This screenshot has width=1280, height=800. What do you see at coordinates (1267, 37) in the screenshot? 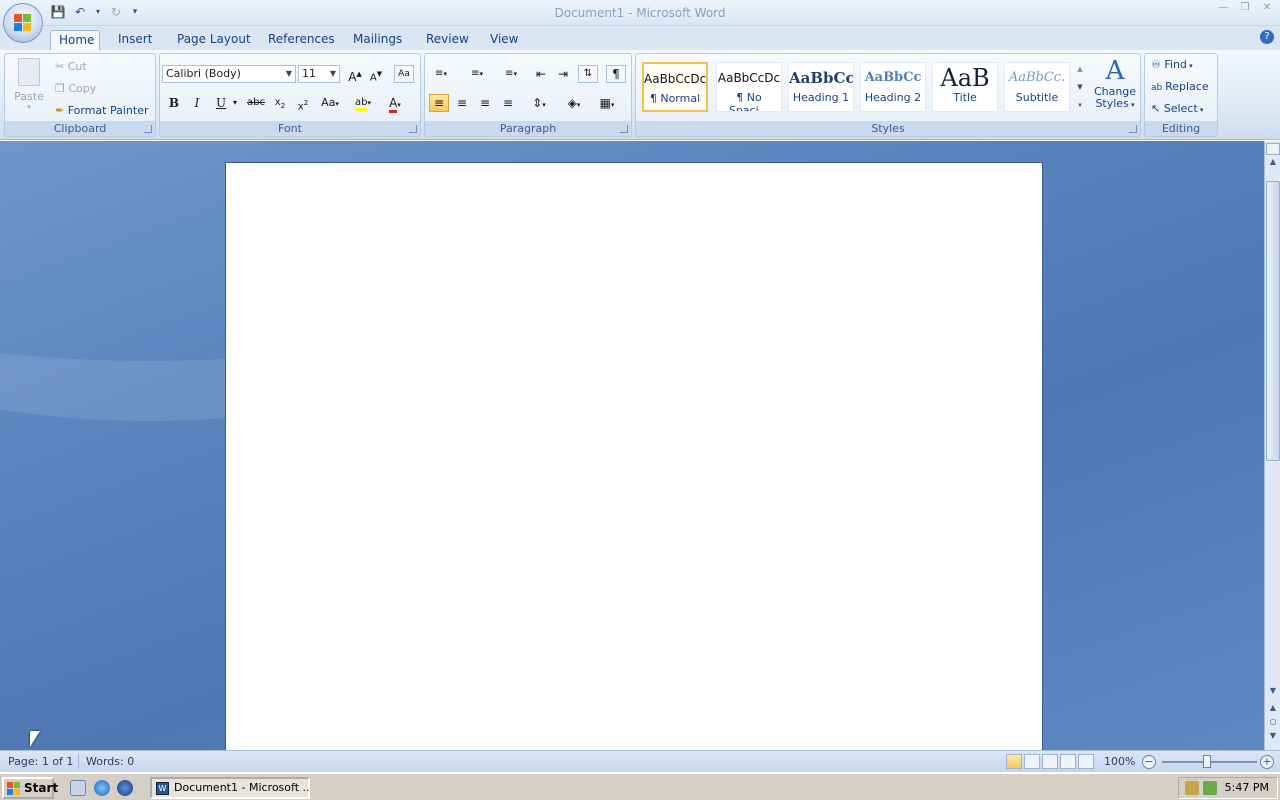
I see `help-icon: ?` at bounding box center [1267, 37].